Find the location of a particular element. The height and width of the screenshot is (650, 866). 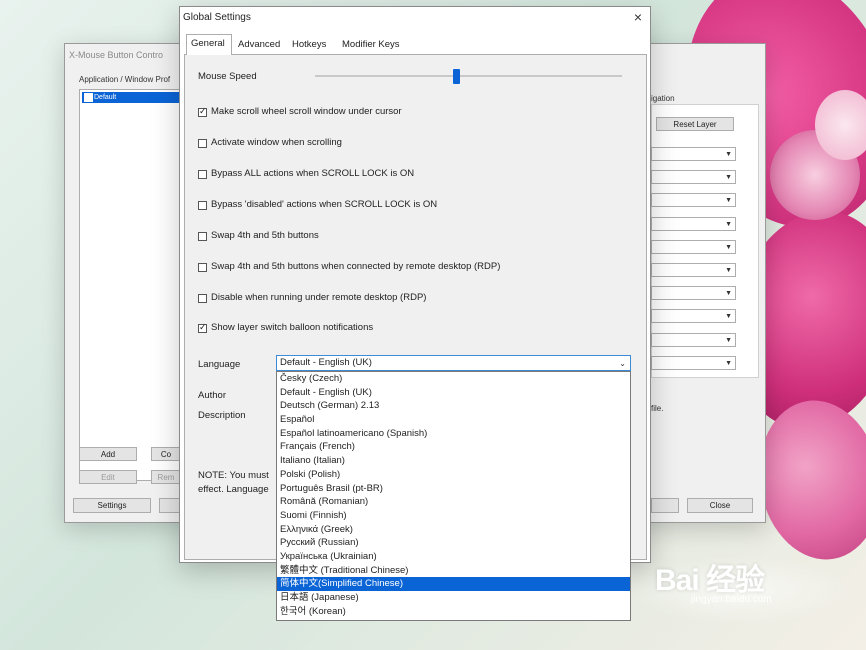

chevron-down-icon: ⌄ is located at coordinates (622, 363).